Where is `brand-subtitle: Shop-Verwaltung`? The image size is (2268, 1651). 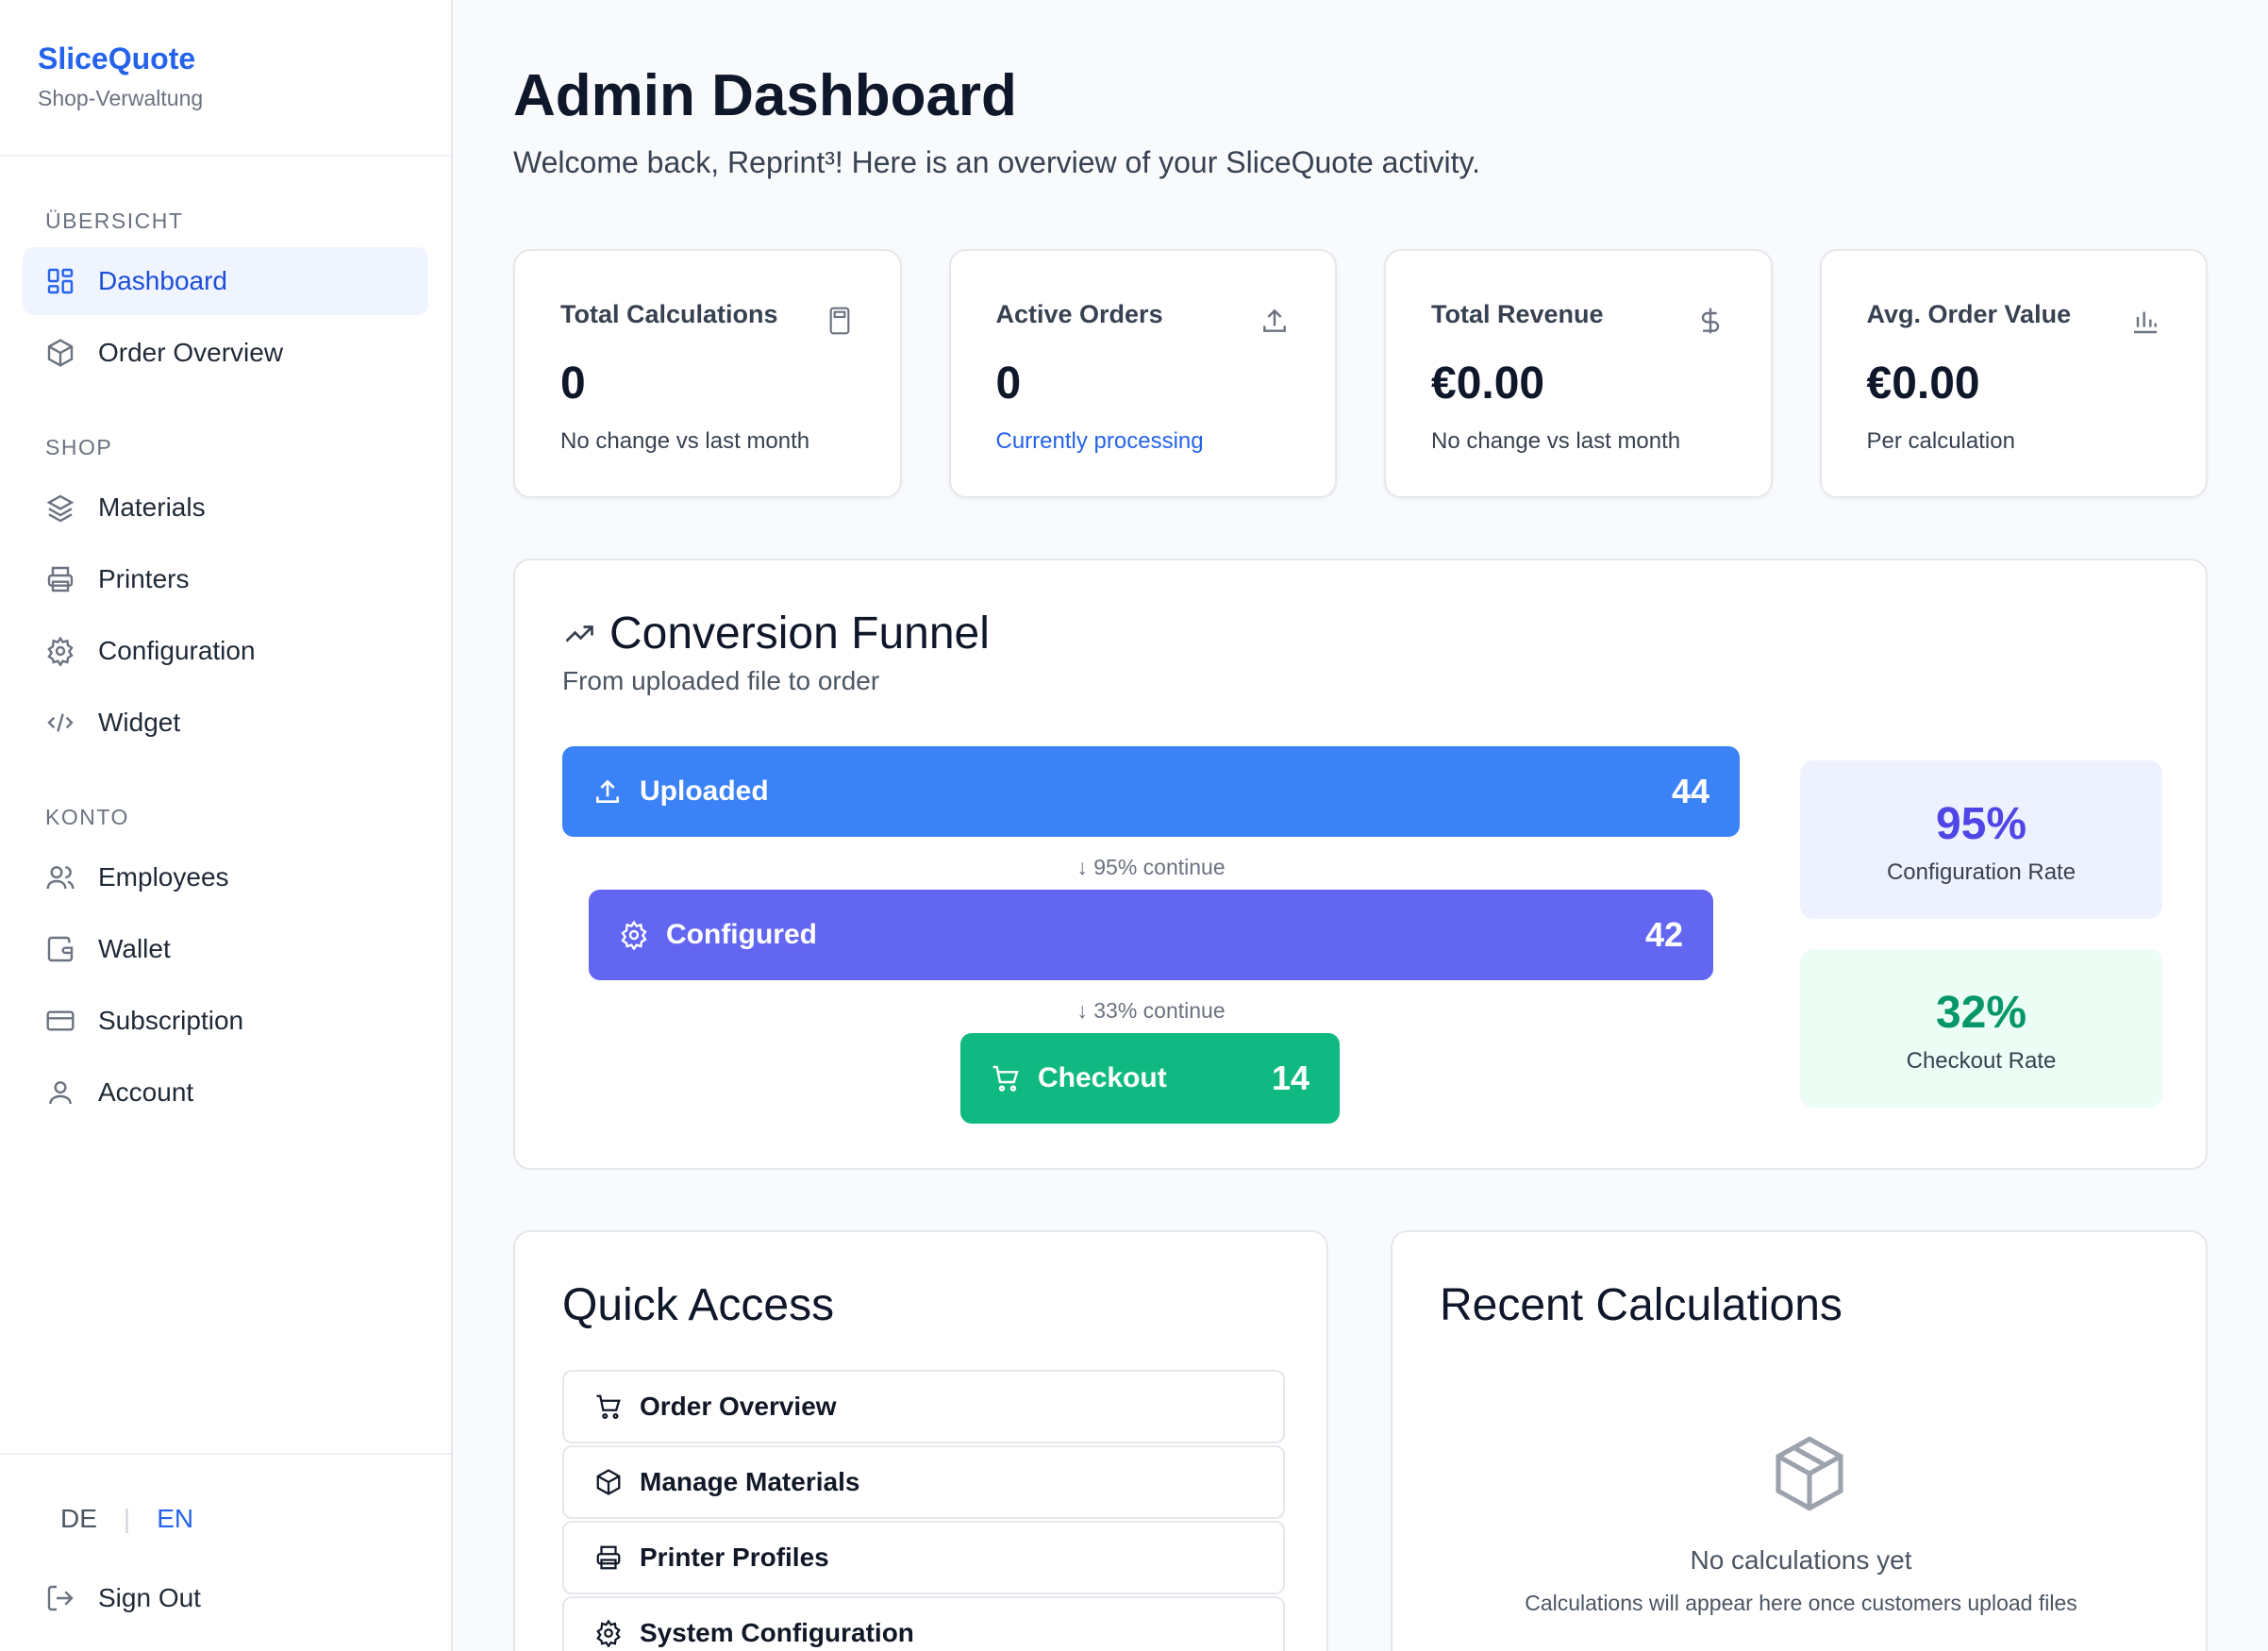
brand-subtitle: Shop-Verwaltung is located at coordinates (121, 98).